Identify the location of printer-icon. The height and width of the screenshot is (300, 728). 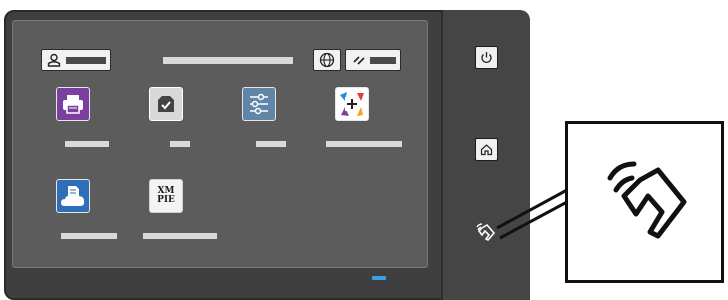
(73, 104).